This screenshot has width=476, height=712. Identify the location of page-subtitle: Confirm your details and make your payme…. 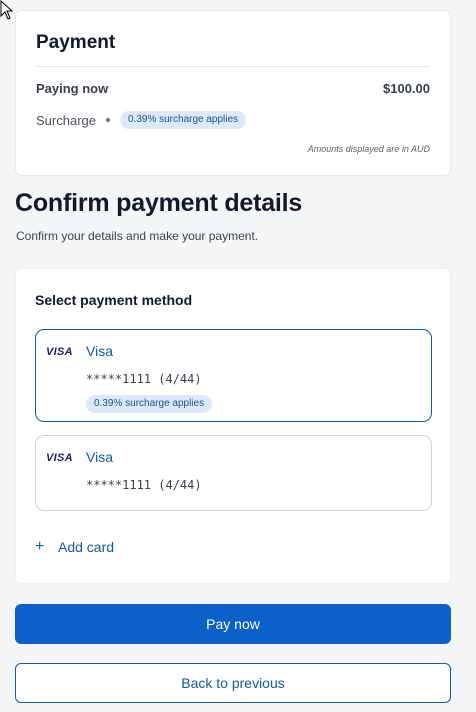
(137, 236).